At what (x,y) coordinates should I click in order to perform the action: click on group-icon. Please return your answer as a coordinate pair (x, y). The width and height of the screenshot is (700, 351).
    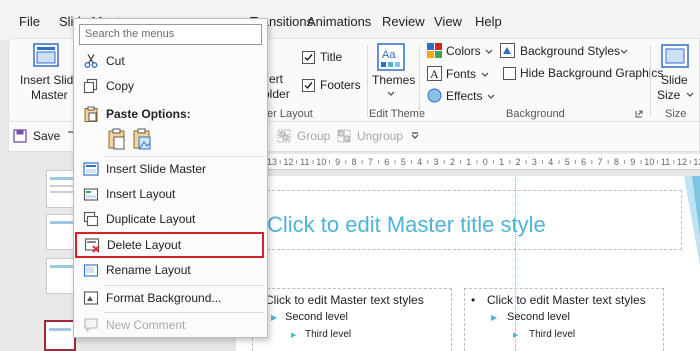
    Looking at the image, I should click on (284, 136).